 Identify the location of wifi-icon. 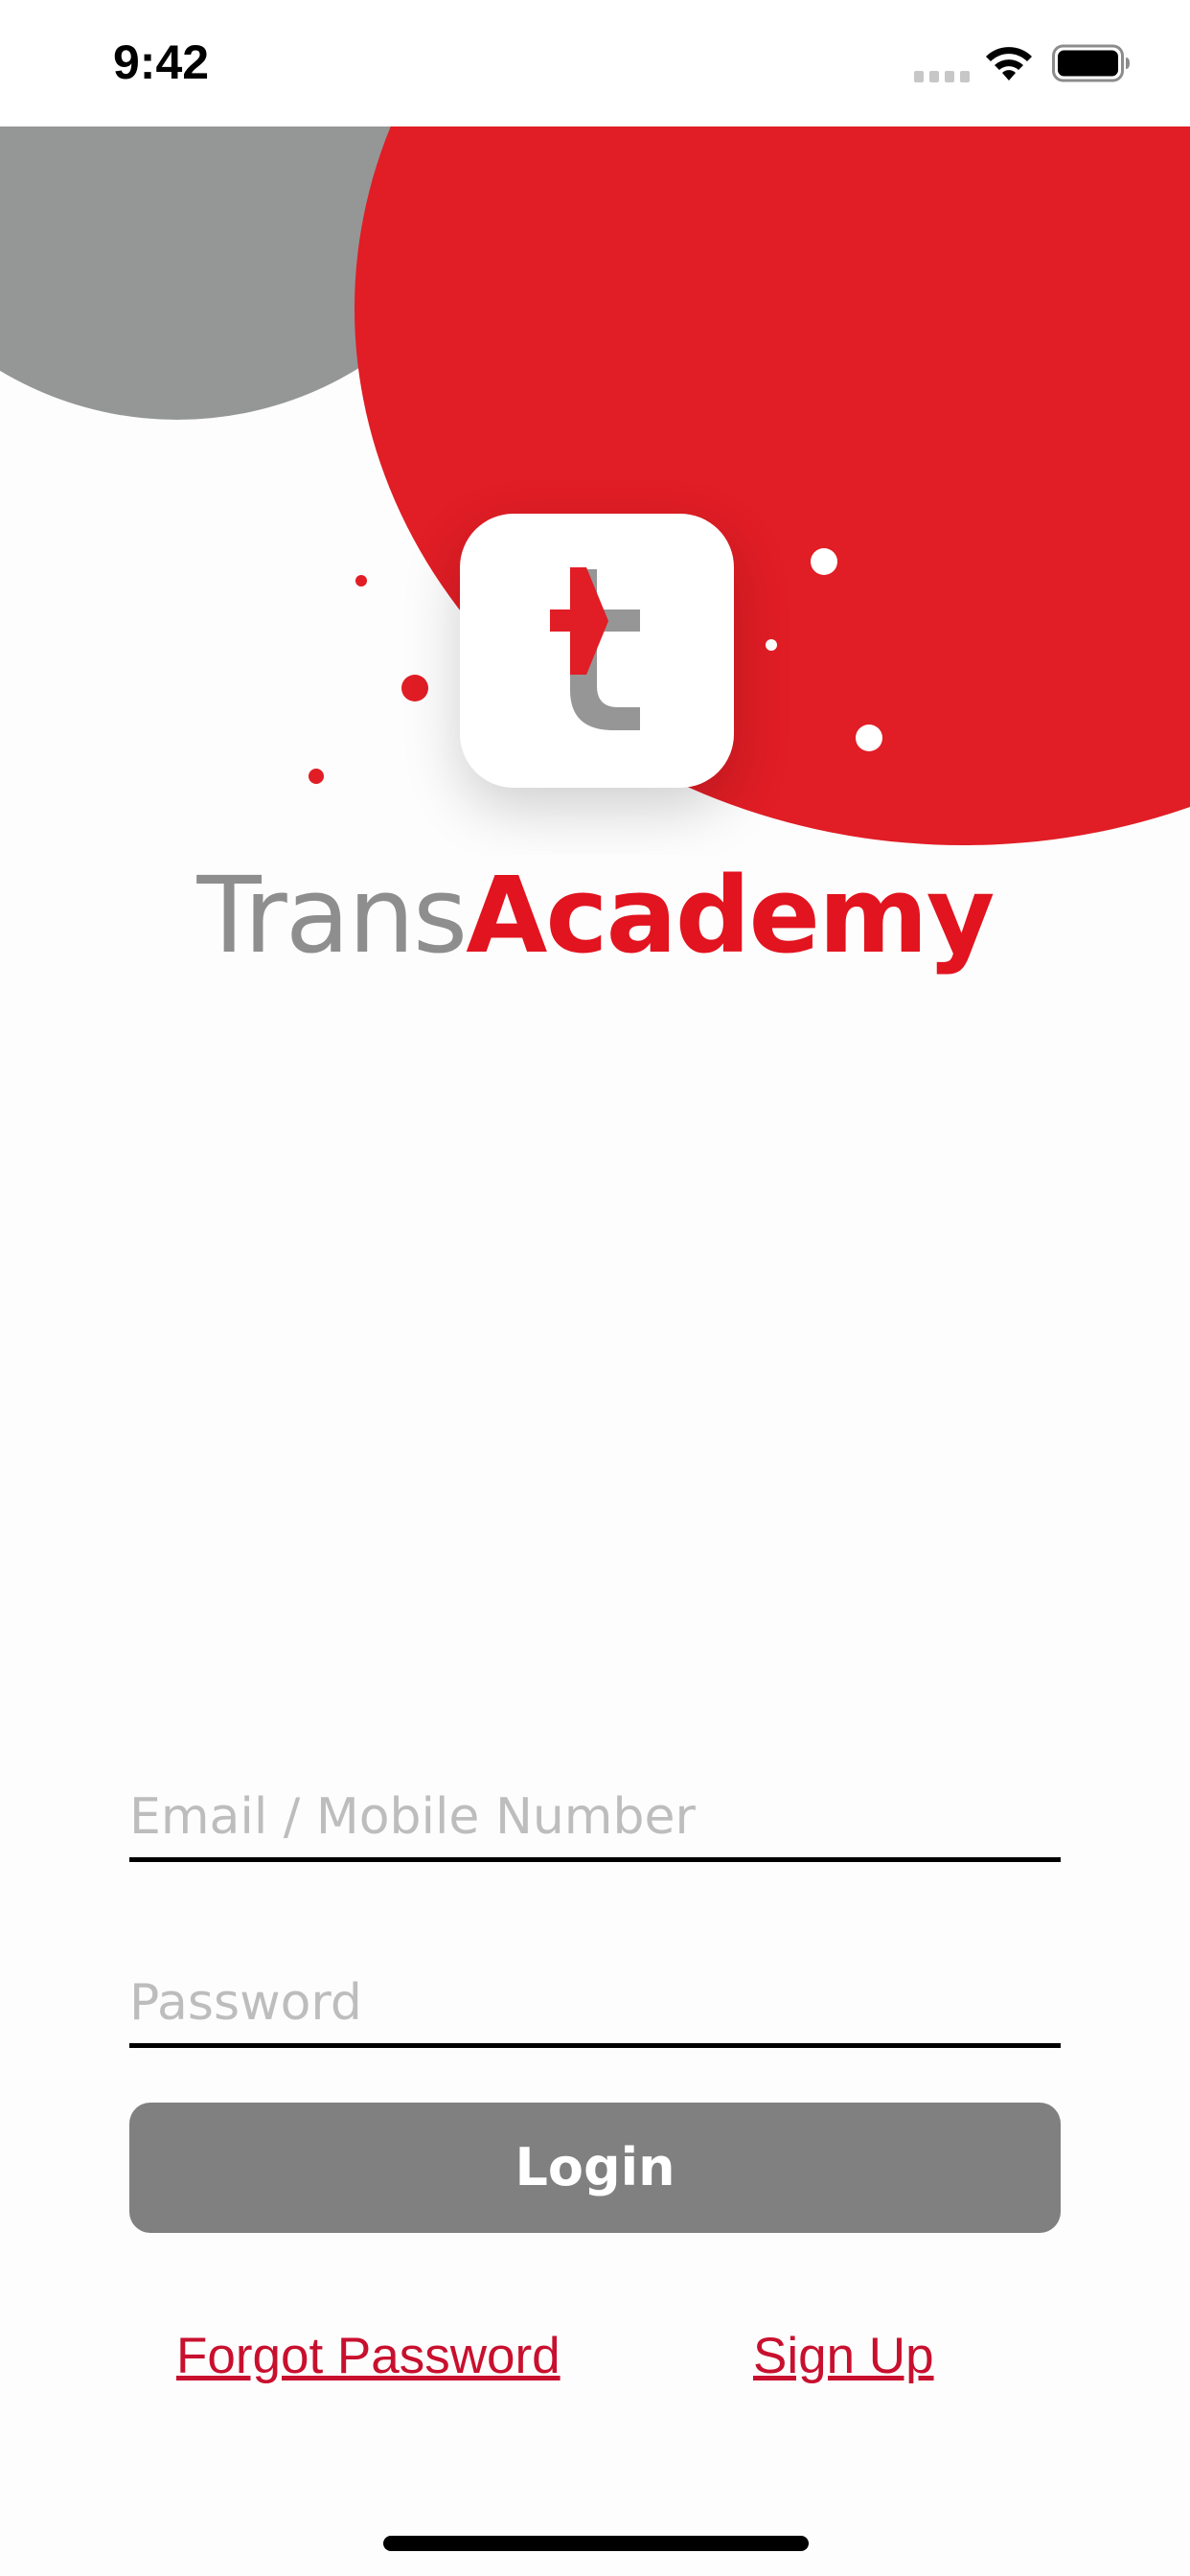
(1009, 63).